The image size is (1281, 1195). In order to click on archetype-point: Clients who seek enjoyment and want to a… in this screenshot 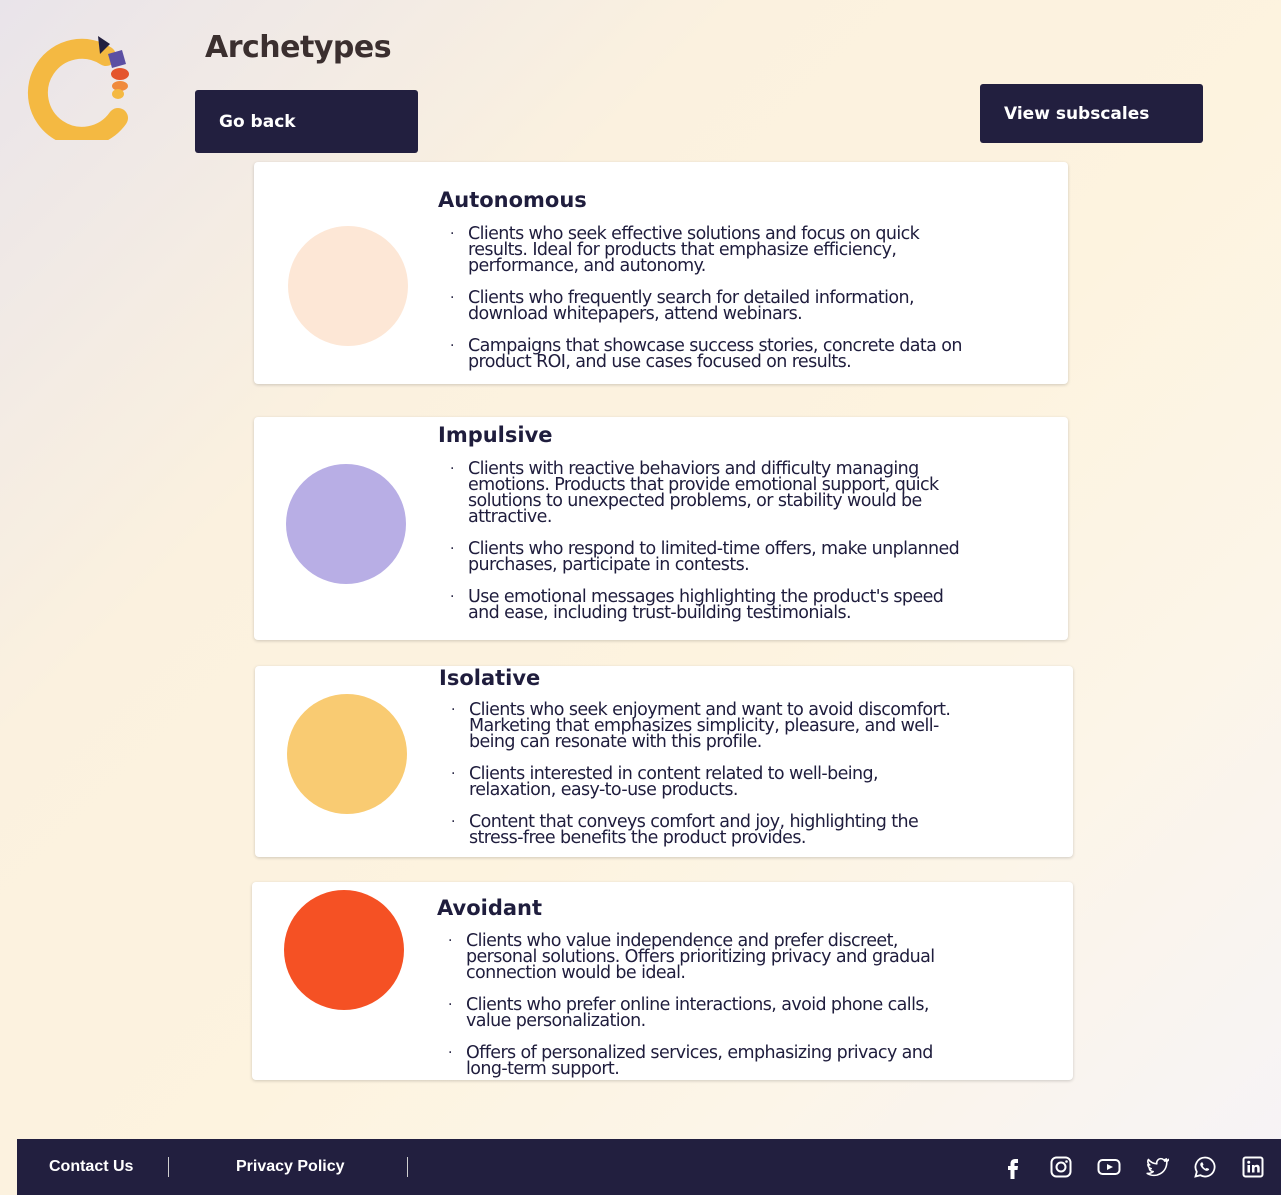, I will do `click(704, 726)`.